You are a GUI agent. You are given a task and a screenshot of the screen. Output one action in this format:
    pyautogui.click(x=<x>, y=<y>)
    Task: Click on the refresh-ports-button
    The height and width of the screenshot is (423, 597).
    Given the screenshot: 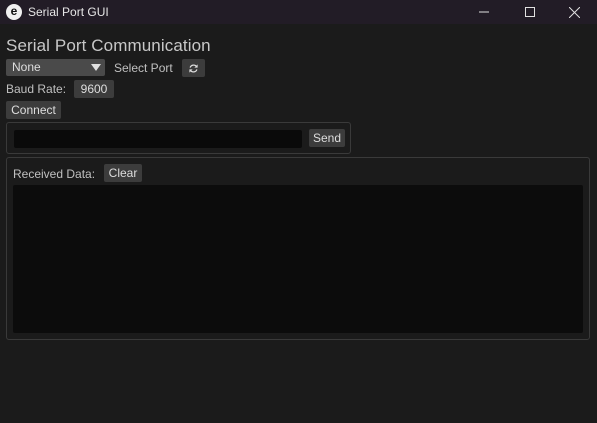 What is the action you would take?
    pyautogui.click(x=193, y=68)
    